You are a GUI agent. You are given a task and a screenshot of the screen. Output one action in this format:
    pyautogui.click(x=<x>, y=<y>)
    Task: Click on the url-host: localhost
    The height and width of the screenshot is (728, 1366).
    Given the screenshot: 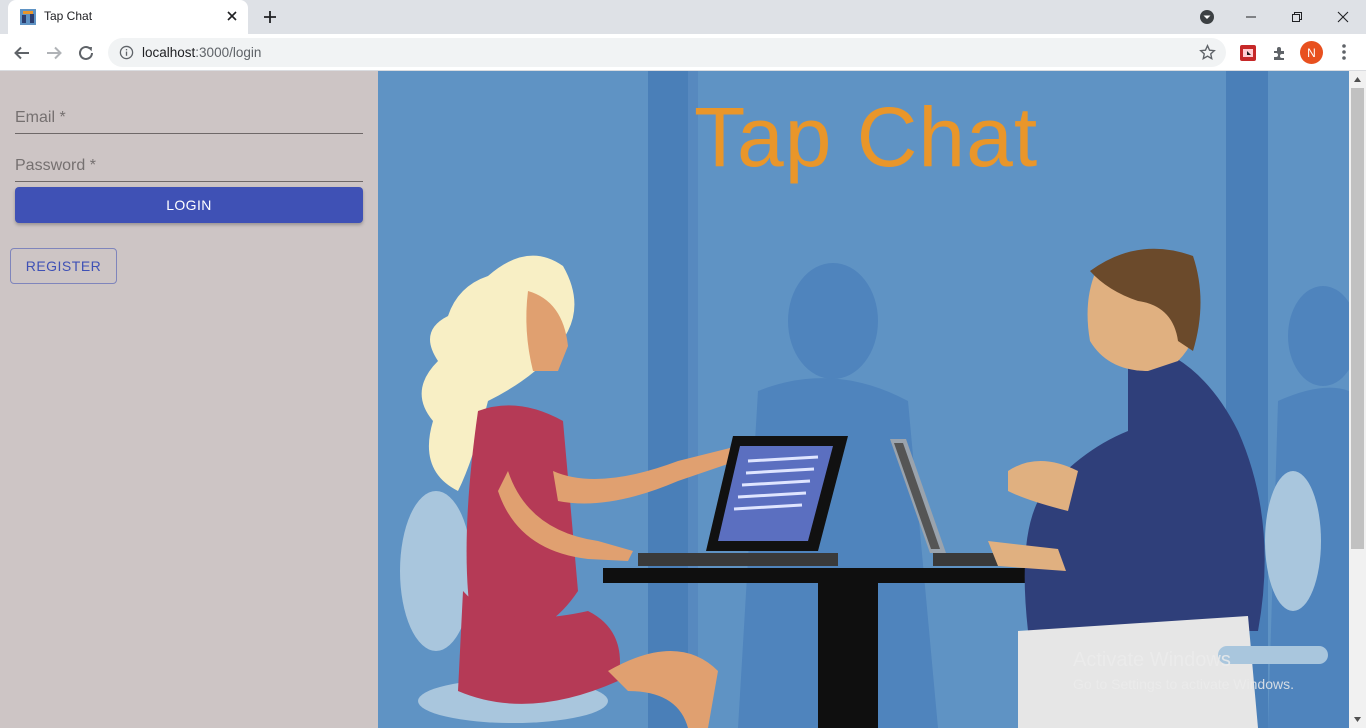 What is the action you would take?
    pyautogui.click(x=169, y=52)
    